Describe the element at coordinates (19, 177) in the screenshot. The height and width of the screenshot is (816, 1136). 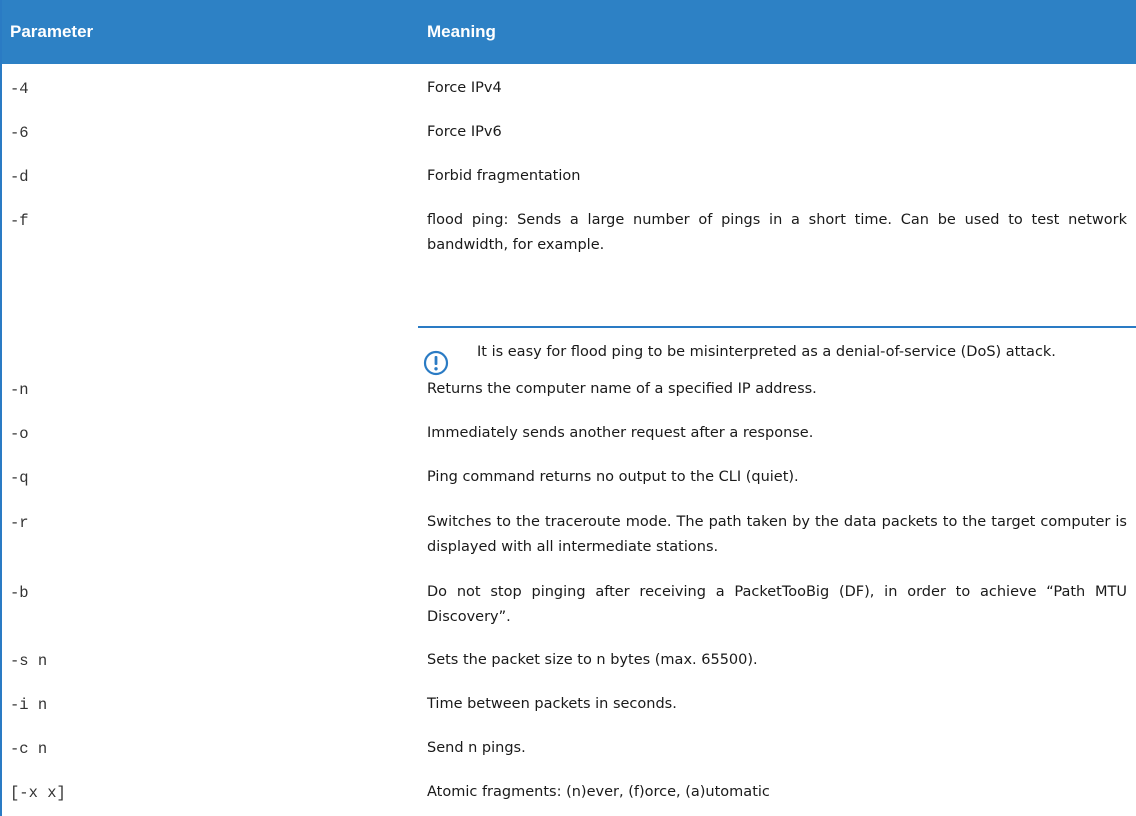
I see `param-cell: -d` at that location.